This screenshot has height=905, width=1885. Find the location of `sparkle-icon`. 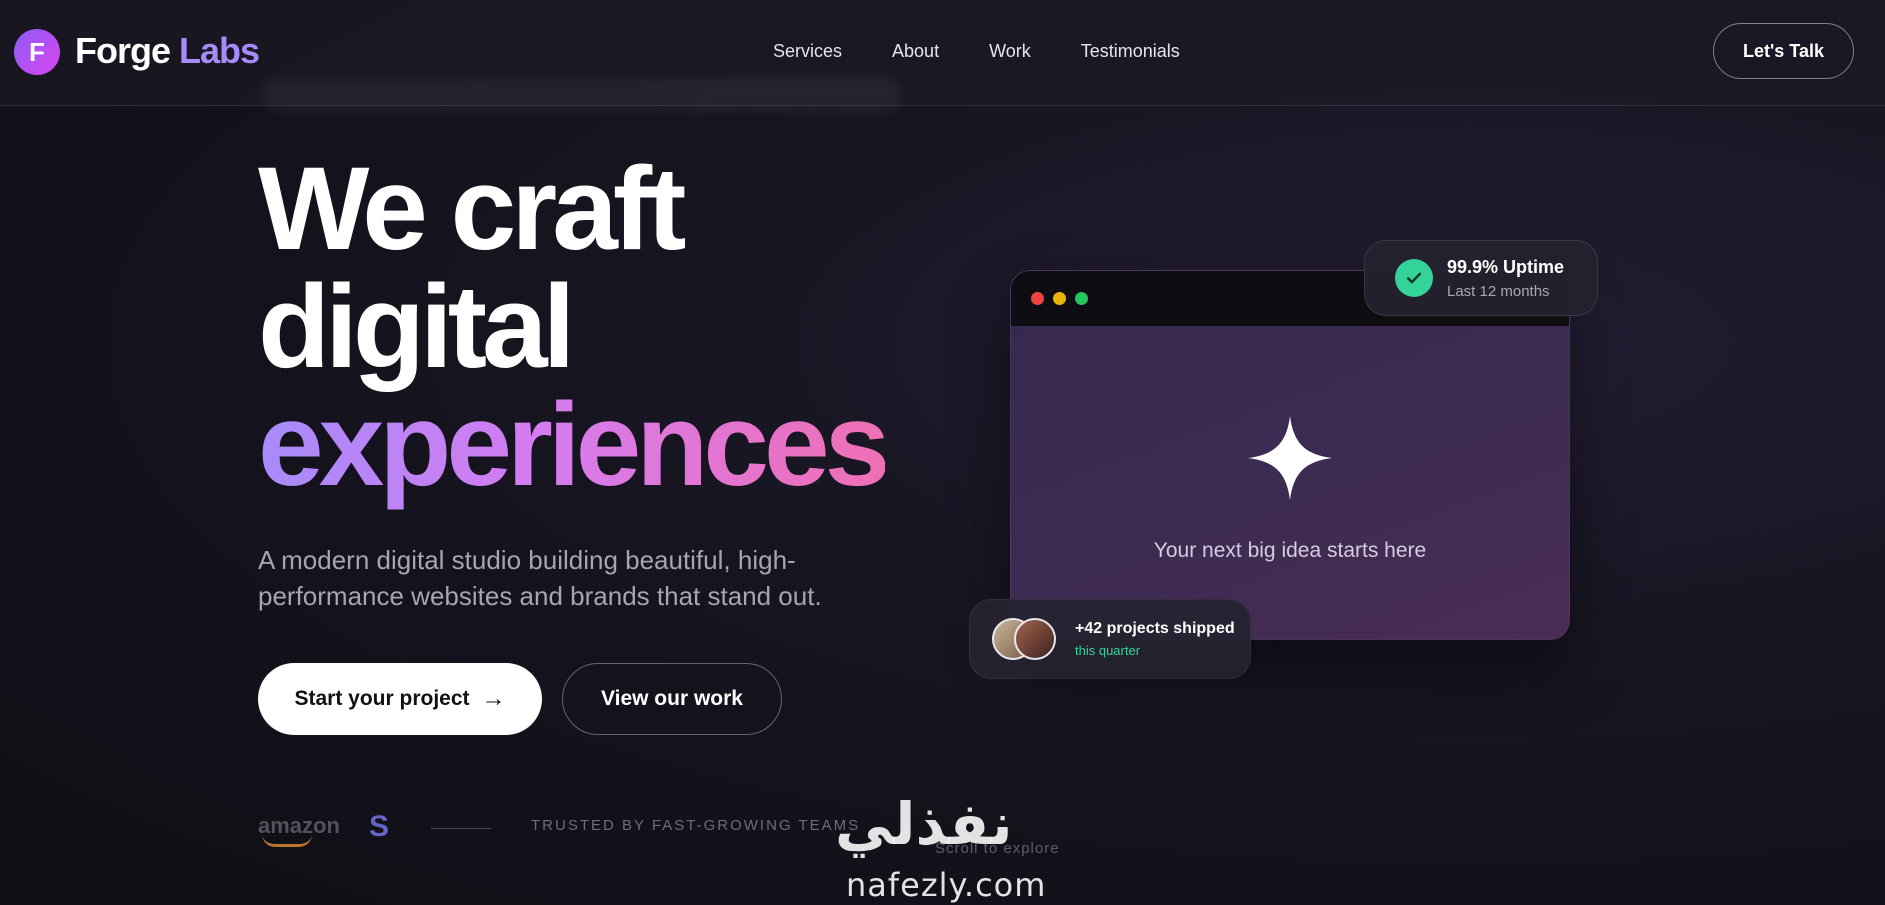

sparkle-icon is located at coordinates (1290, 458).